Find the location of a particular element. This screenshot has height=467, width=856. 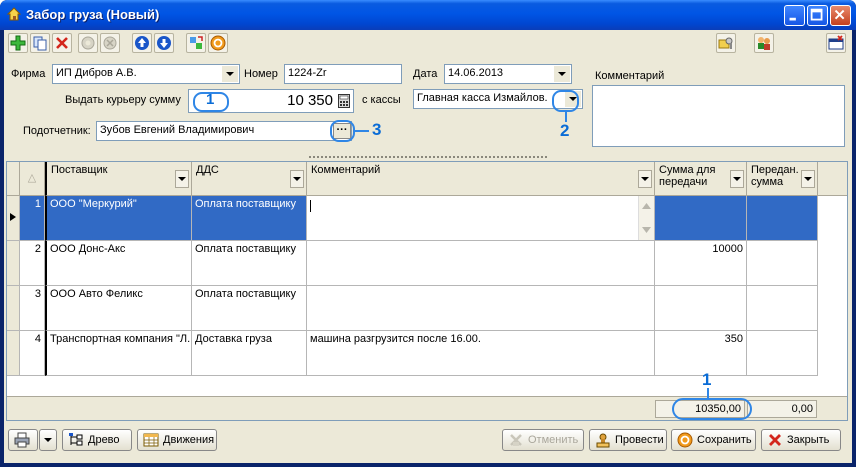

total-passed: 0,00 is located at coordinates (782, 409).